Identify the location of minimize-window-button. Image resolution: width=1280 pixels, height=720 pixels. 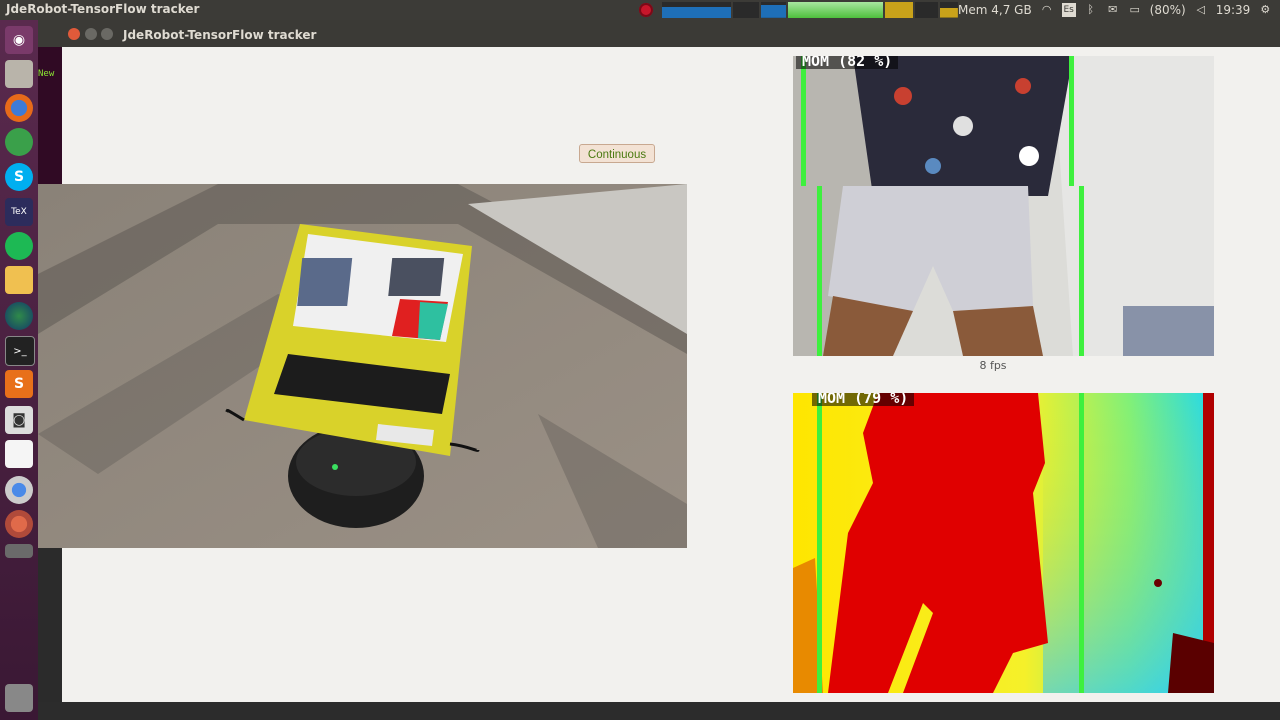
(91, 34).